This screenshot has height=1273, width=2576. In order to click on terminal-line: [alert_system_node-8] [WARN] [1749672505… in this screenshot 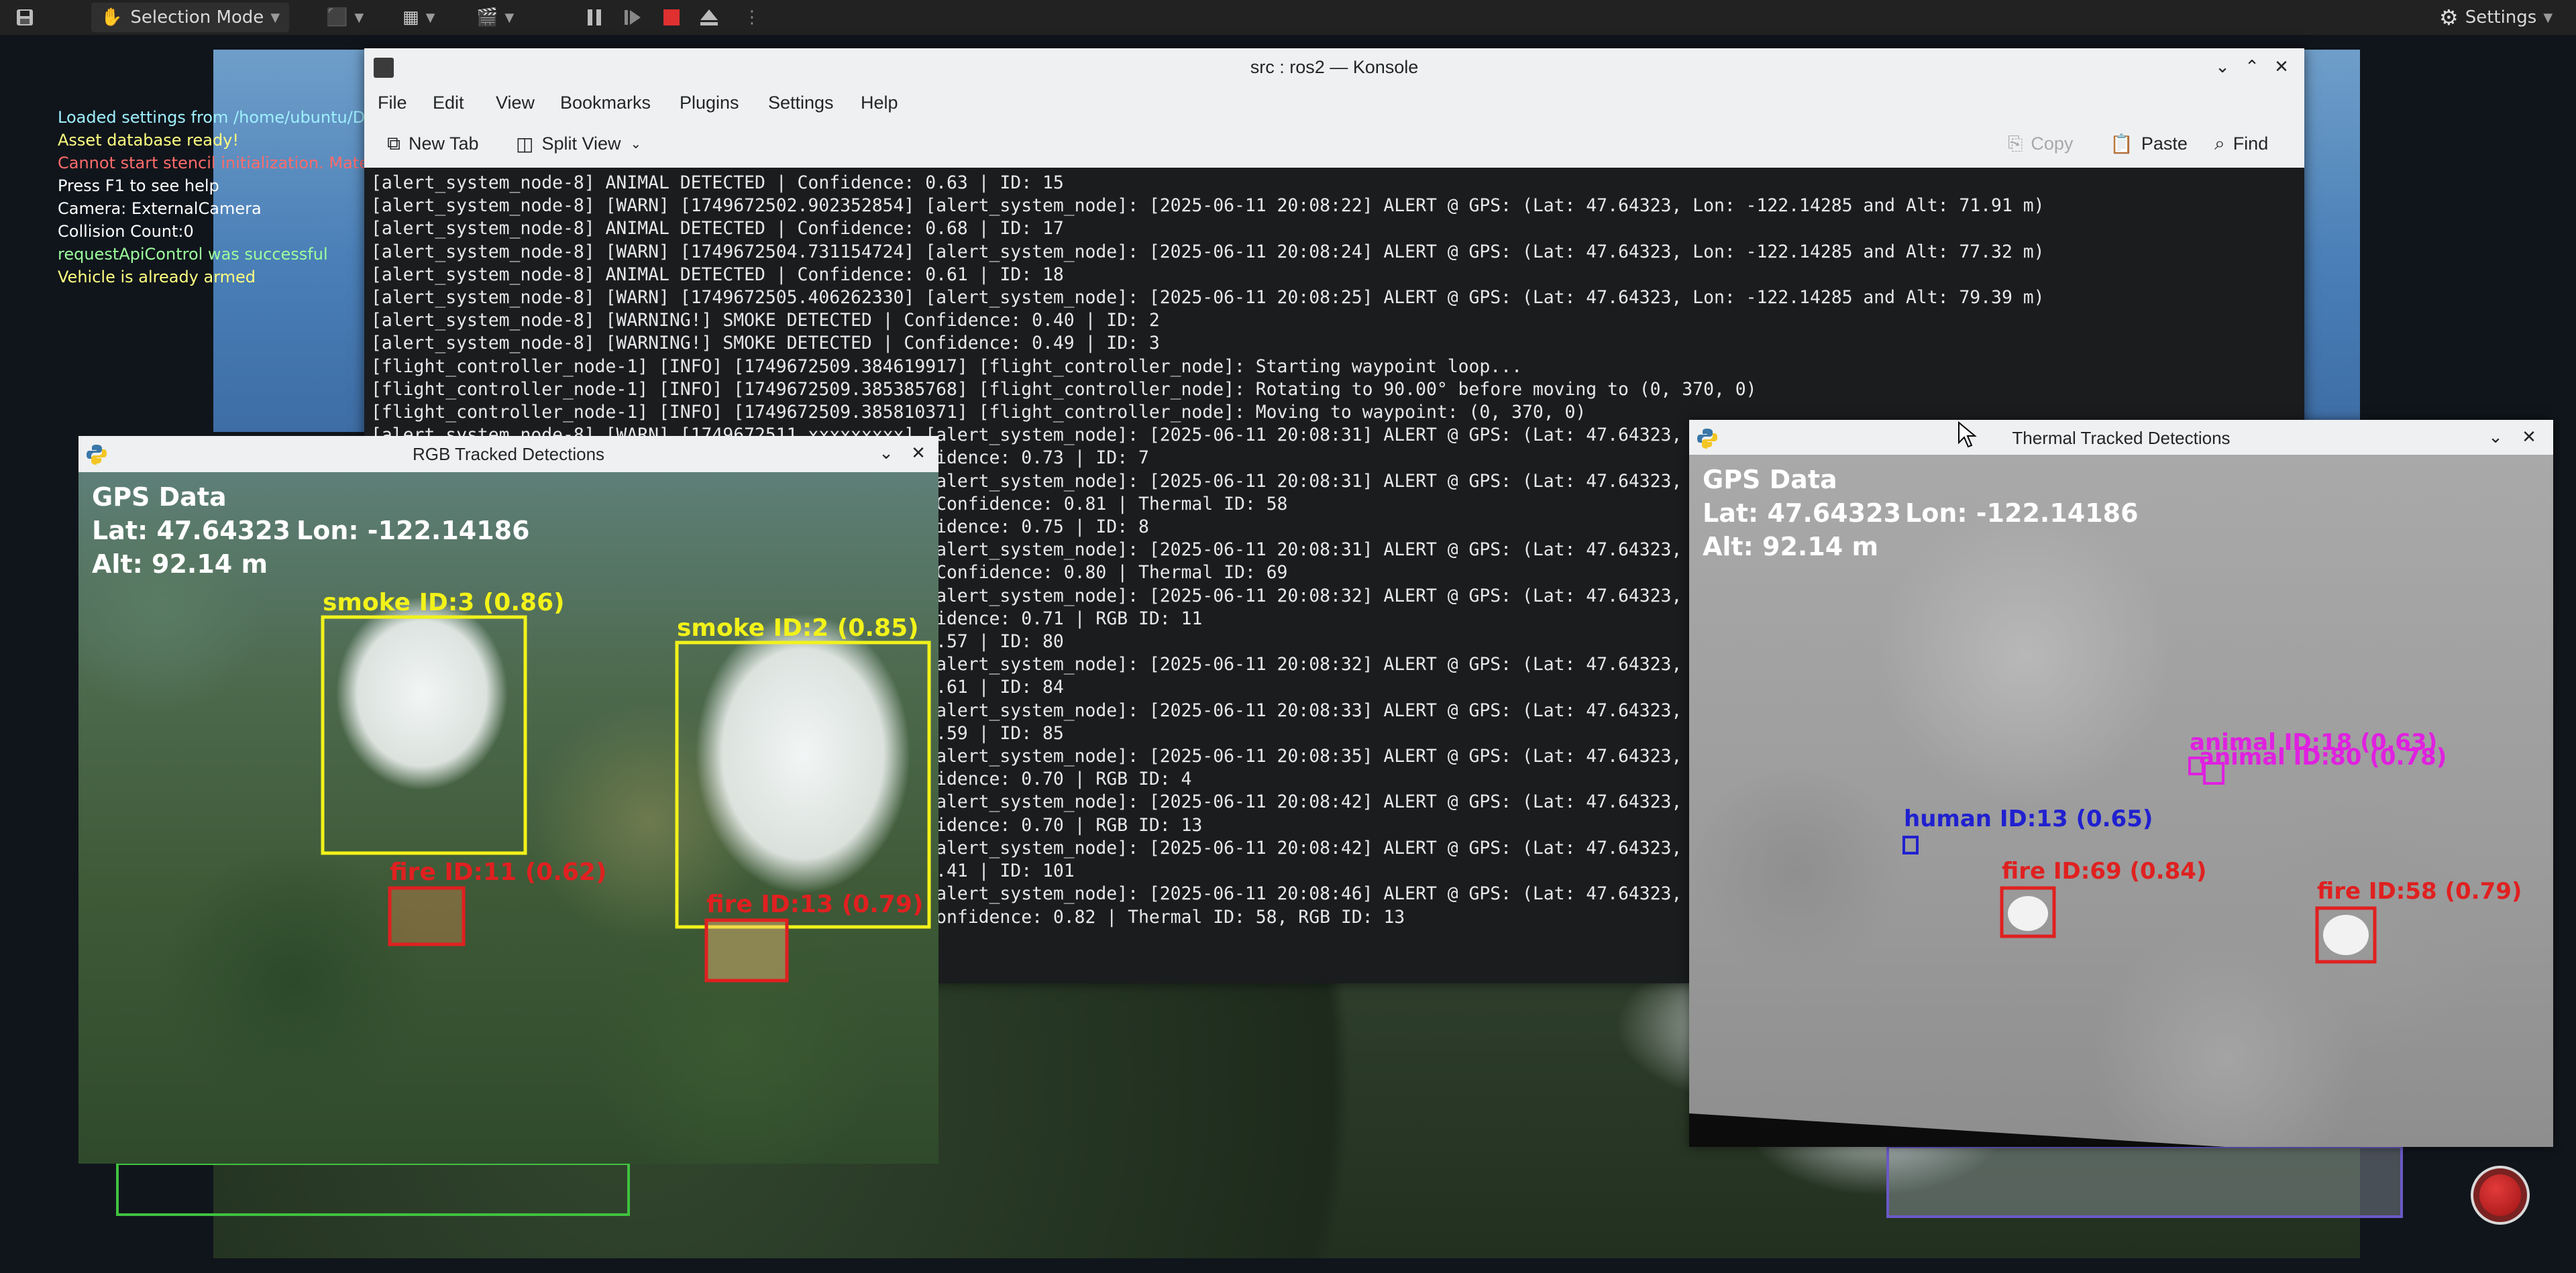, I will do `click(1208, 298)`.